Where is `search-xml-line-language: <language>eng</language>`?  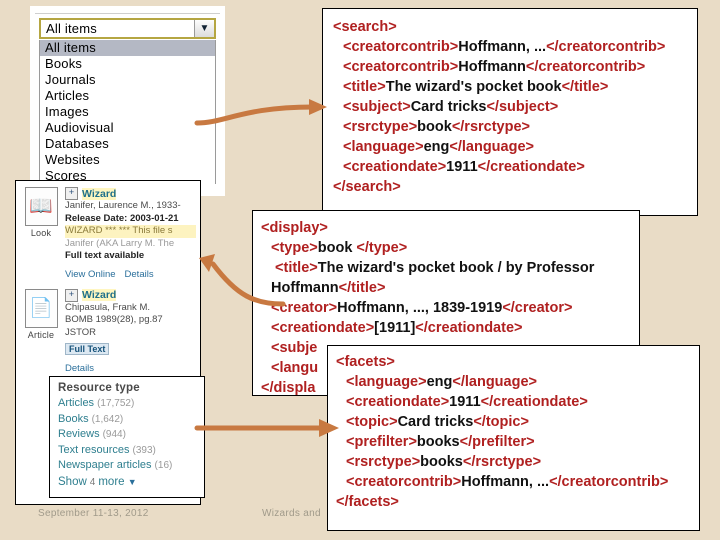 search-xml-line-language: <language>eng</language> is located at coordinates (438, 147).